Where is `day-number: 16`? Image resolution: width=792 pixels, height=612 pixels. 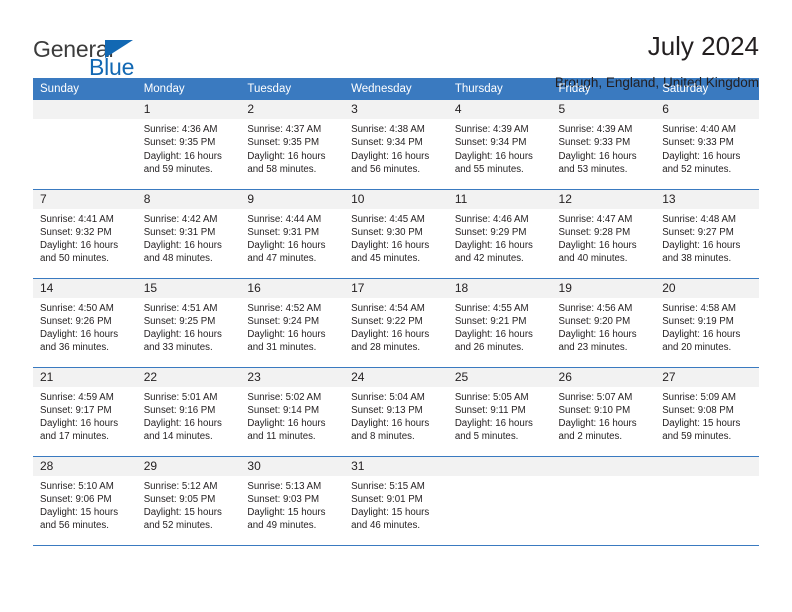 day-number: 16 is located at coordinates (292, 288).